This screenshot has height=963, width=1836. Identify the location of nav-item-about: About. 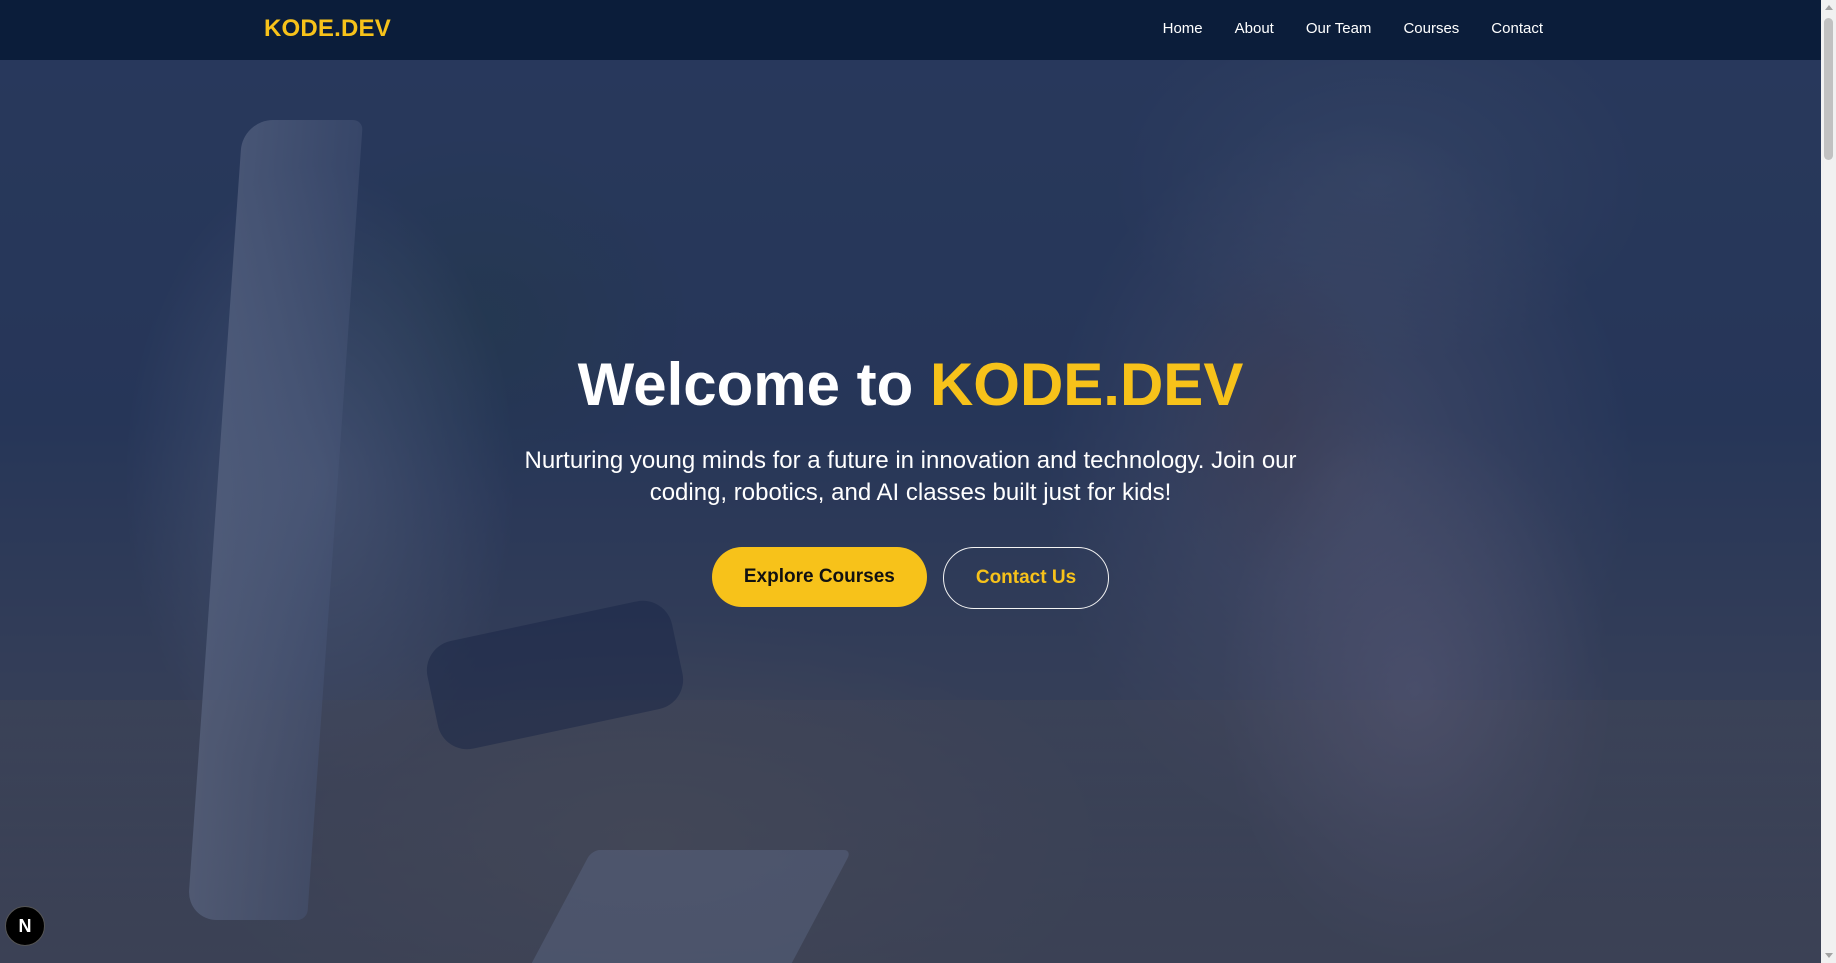
(1254, 28).